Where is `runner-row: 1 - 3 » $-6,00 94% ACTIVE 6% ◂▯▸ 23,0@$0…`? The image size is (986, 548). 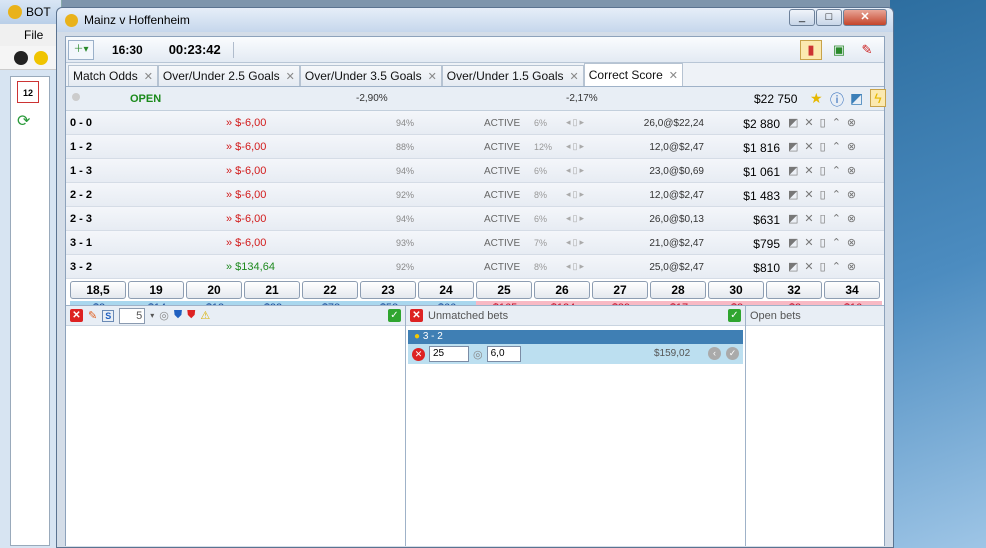
runner-row: 1 - 3 » $-6,00 94% ACTIVE 6% ◂▯▸ 23,0@$0… is located at coordinates (475, 171).